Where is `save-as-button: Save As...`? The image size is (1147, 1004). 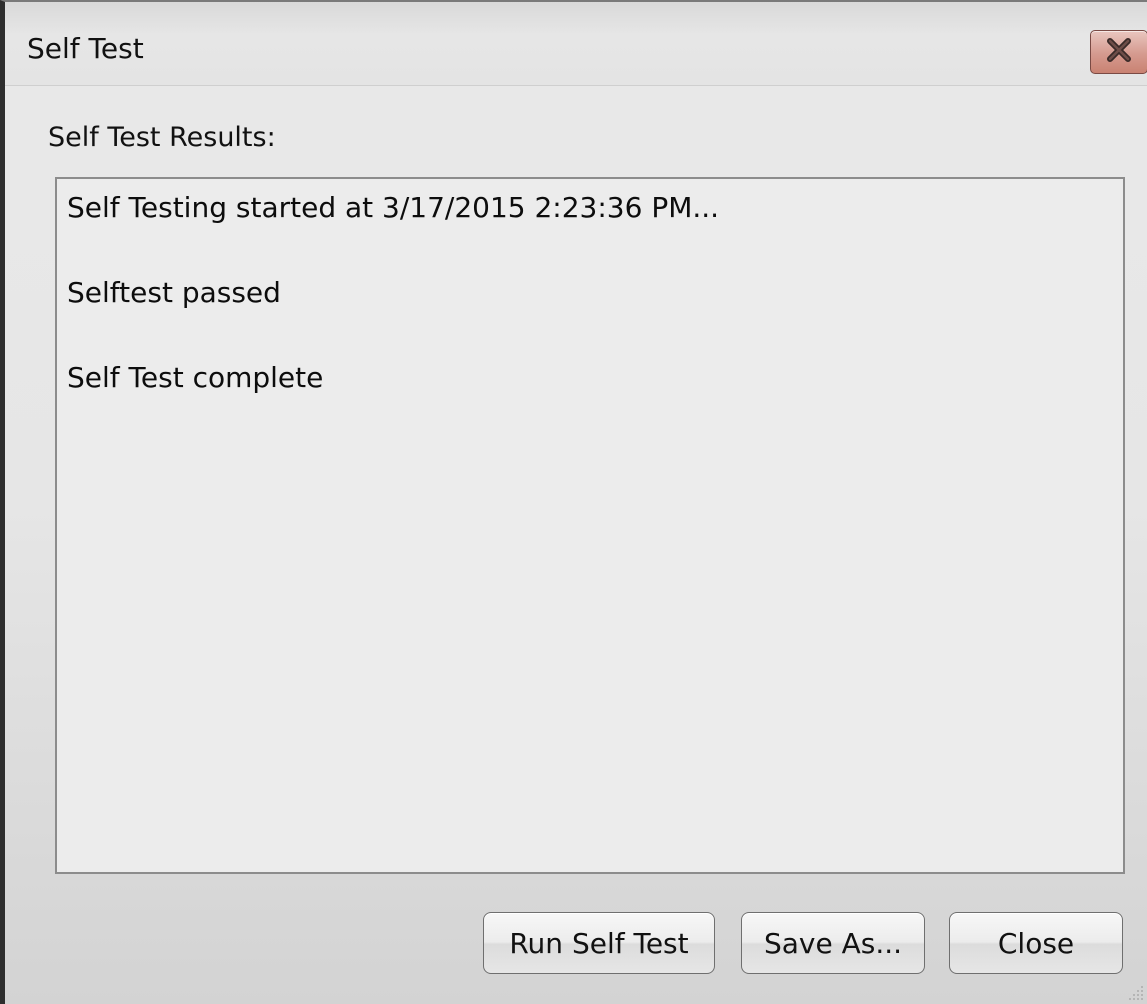
save-as-button: Save As... is located at coordinates (833, 943).